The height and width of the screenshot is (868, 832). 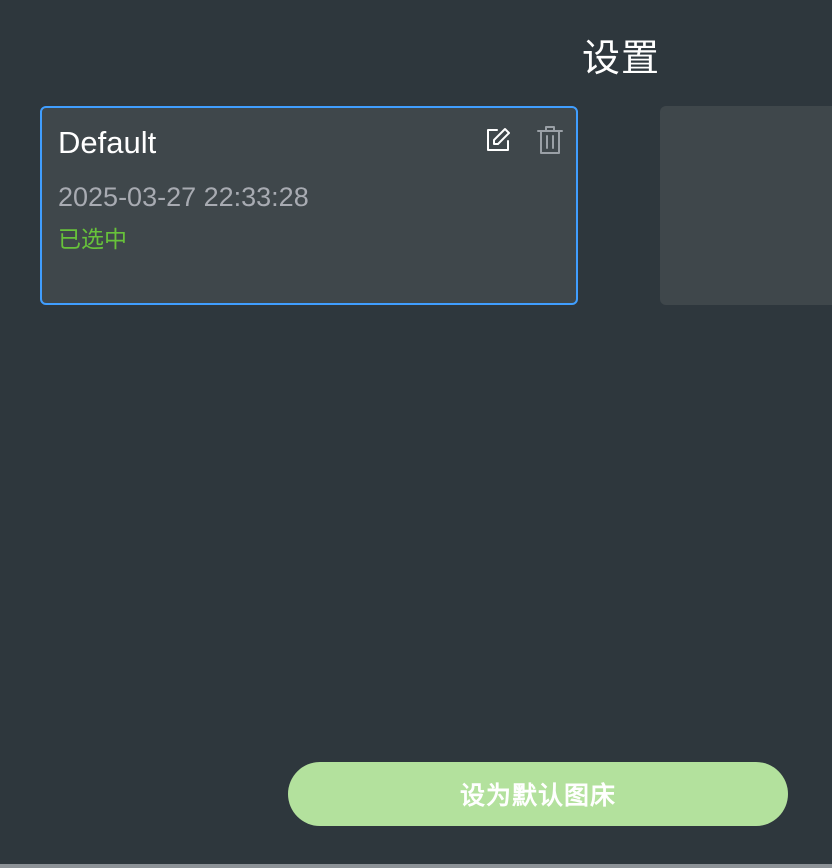 I want to click on config-card-default: Default 2025-03-27 22:33:28 已选中, so click(x=309, y=205).